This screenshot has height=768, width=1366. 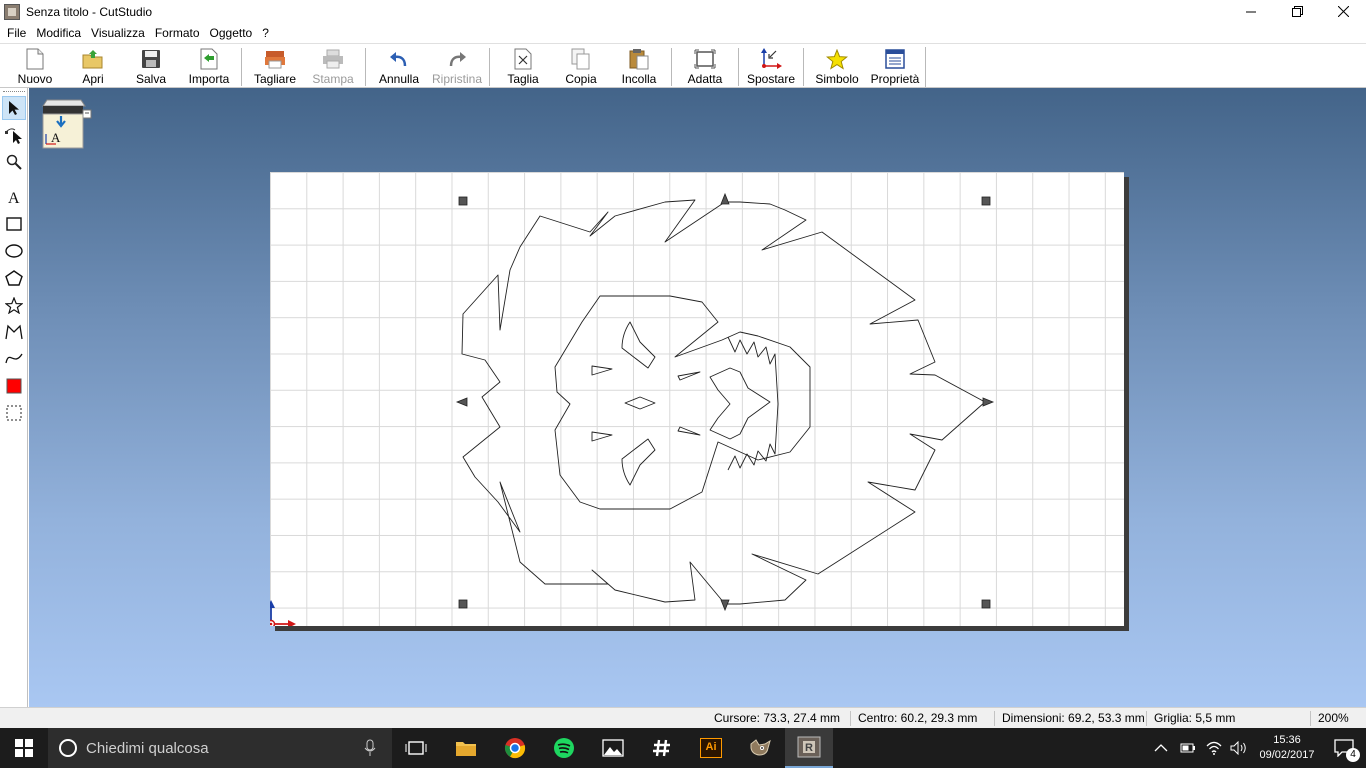 I want to click on save-disk-icon, so click(x=151, y=59).